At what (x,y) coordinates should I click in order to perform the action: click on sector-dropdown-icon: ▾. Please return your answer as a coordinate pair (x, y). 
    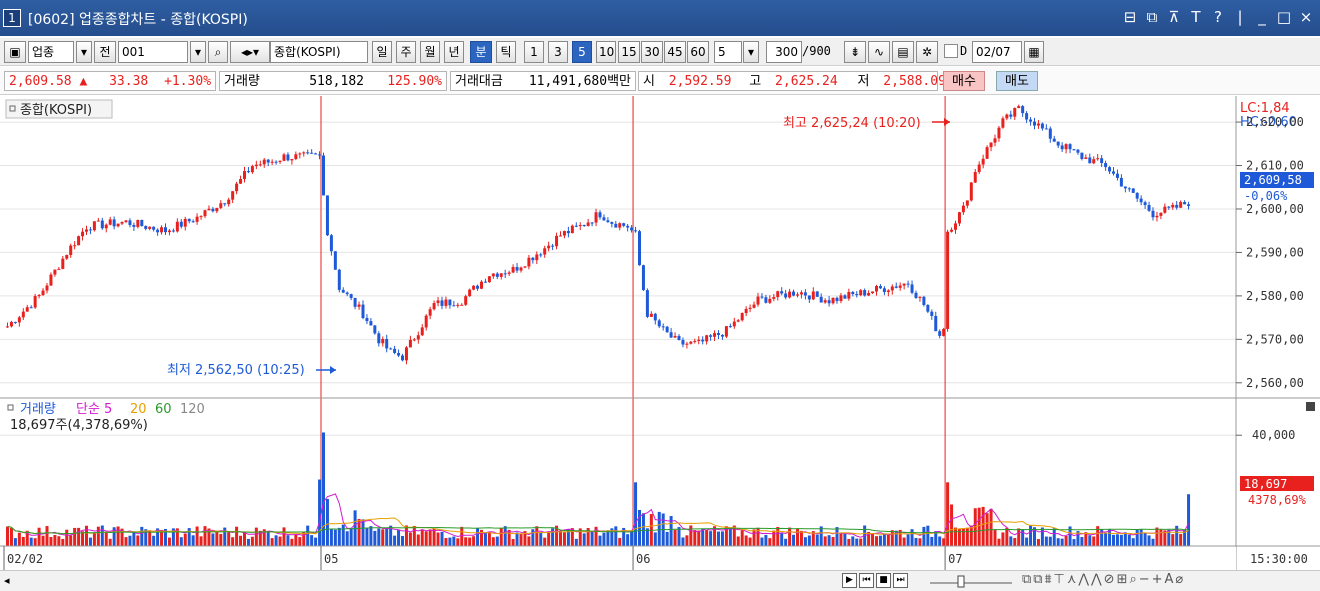
    Looking at the image, I should click on (84, 52).